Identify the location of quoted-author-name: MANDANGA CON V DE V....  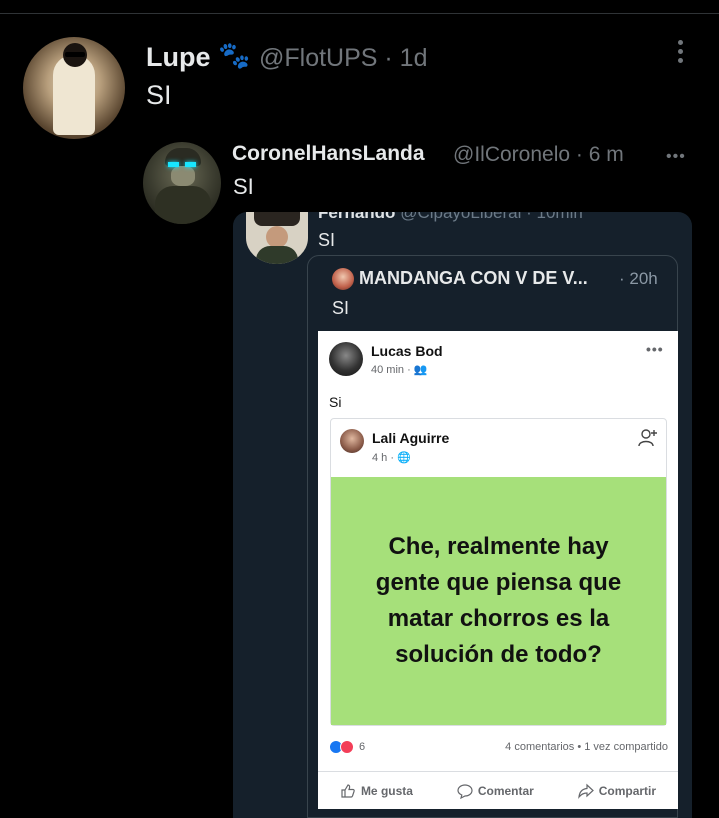
(473, 278).